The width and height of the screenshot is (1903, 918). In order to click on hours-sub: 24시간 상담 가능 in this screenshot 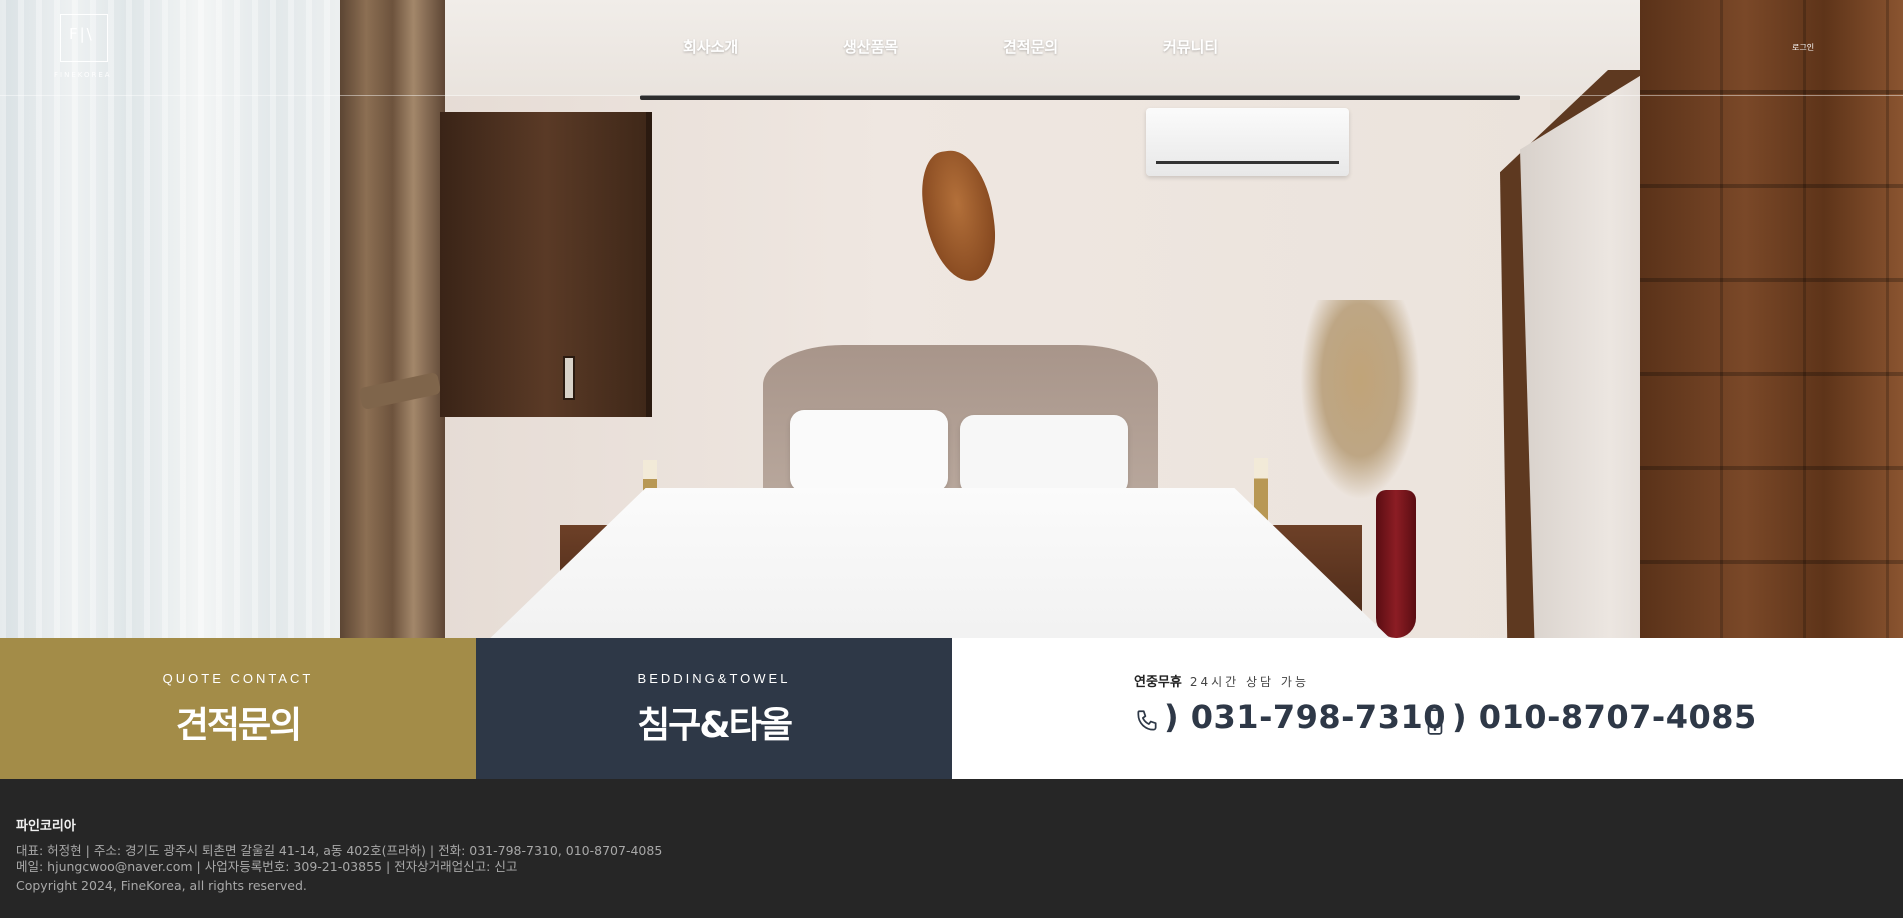, I will do `click(1249, 682)`.